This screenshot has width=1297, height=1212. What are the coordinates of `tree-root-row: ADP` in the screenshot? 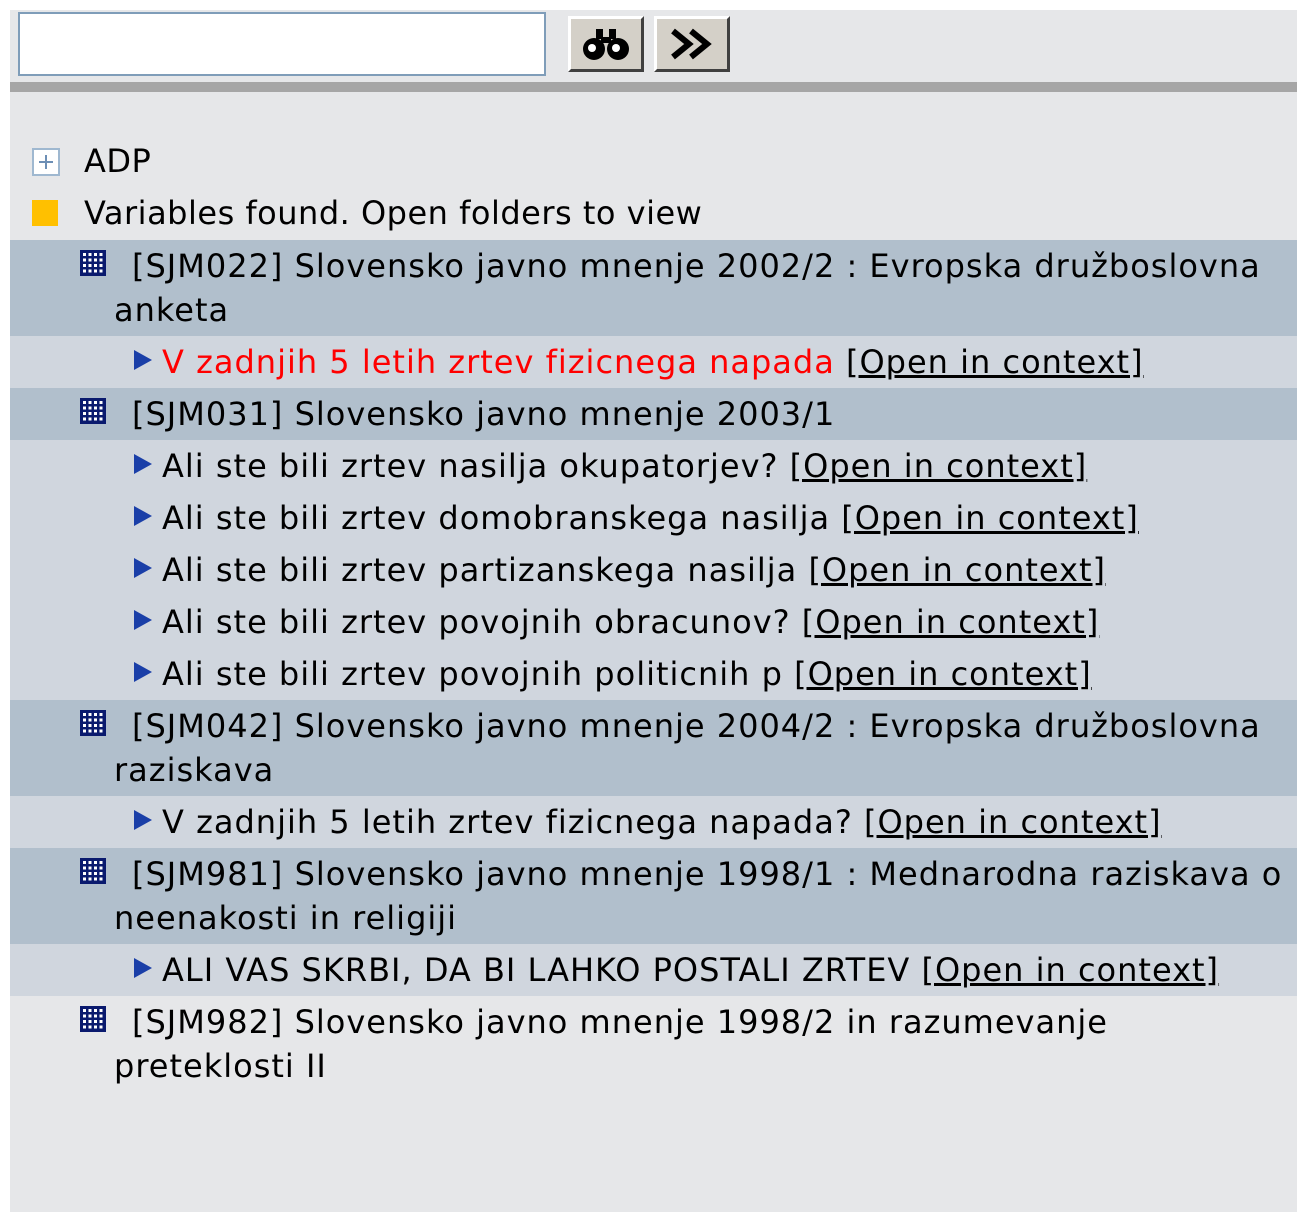 It's located at (653, 162).